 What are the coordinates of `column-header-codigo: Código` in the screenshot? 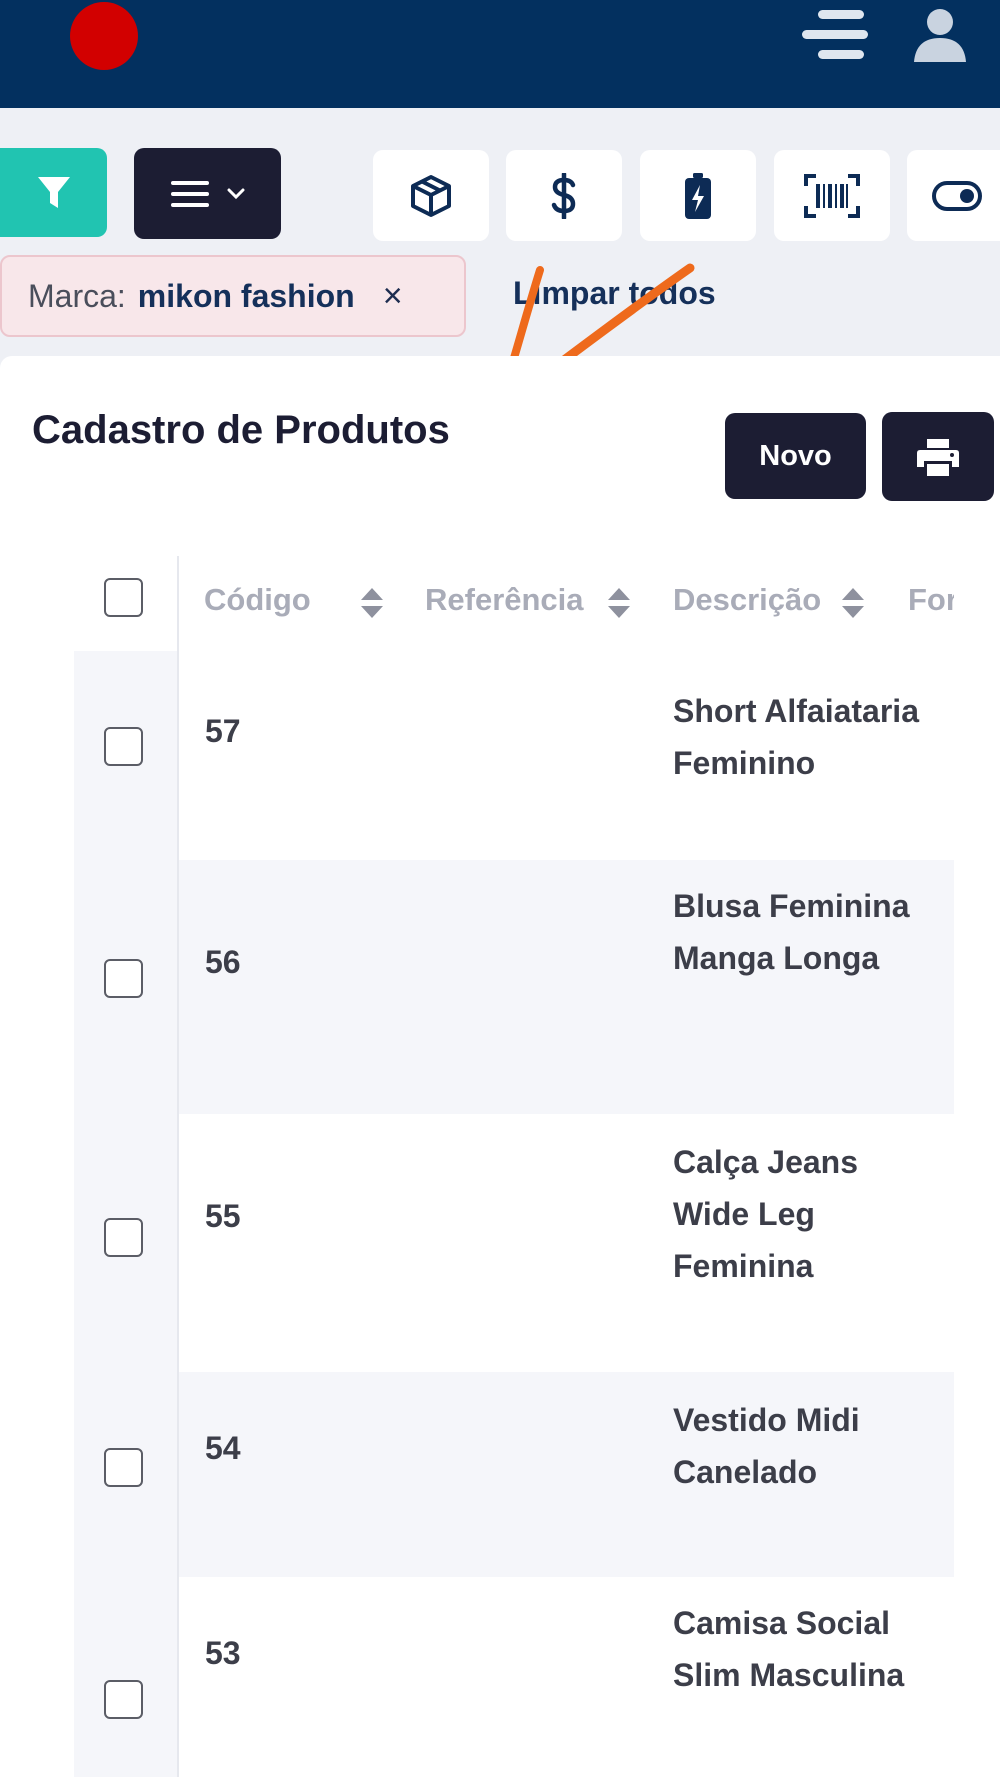 It's located at (257, 600).